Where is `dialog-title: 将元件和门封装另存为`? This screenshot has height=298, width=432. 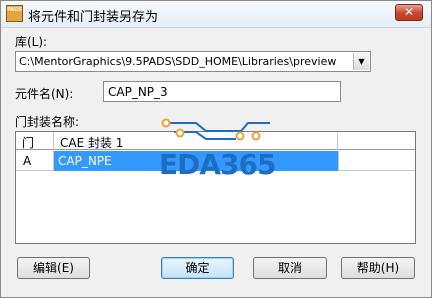
dialog-title: 将元件和门封装另存为 is located at coordinates (93, 17).